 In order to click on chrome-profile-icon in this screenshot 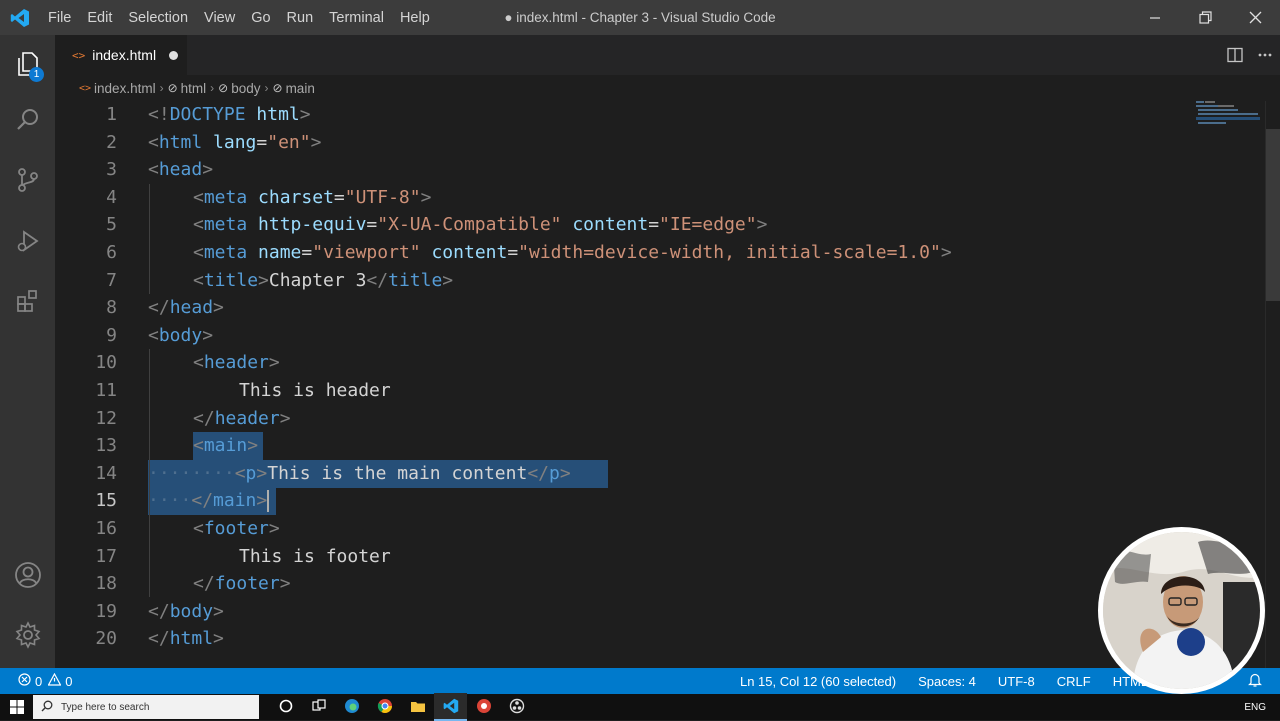, I will do `click(483, 706)`.